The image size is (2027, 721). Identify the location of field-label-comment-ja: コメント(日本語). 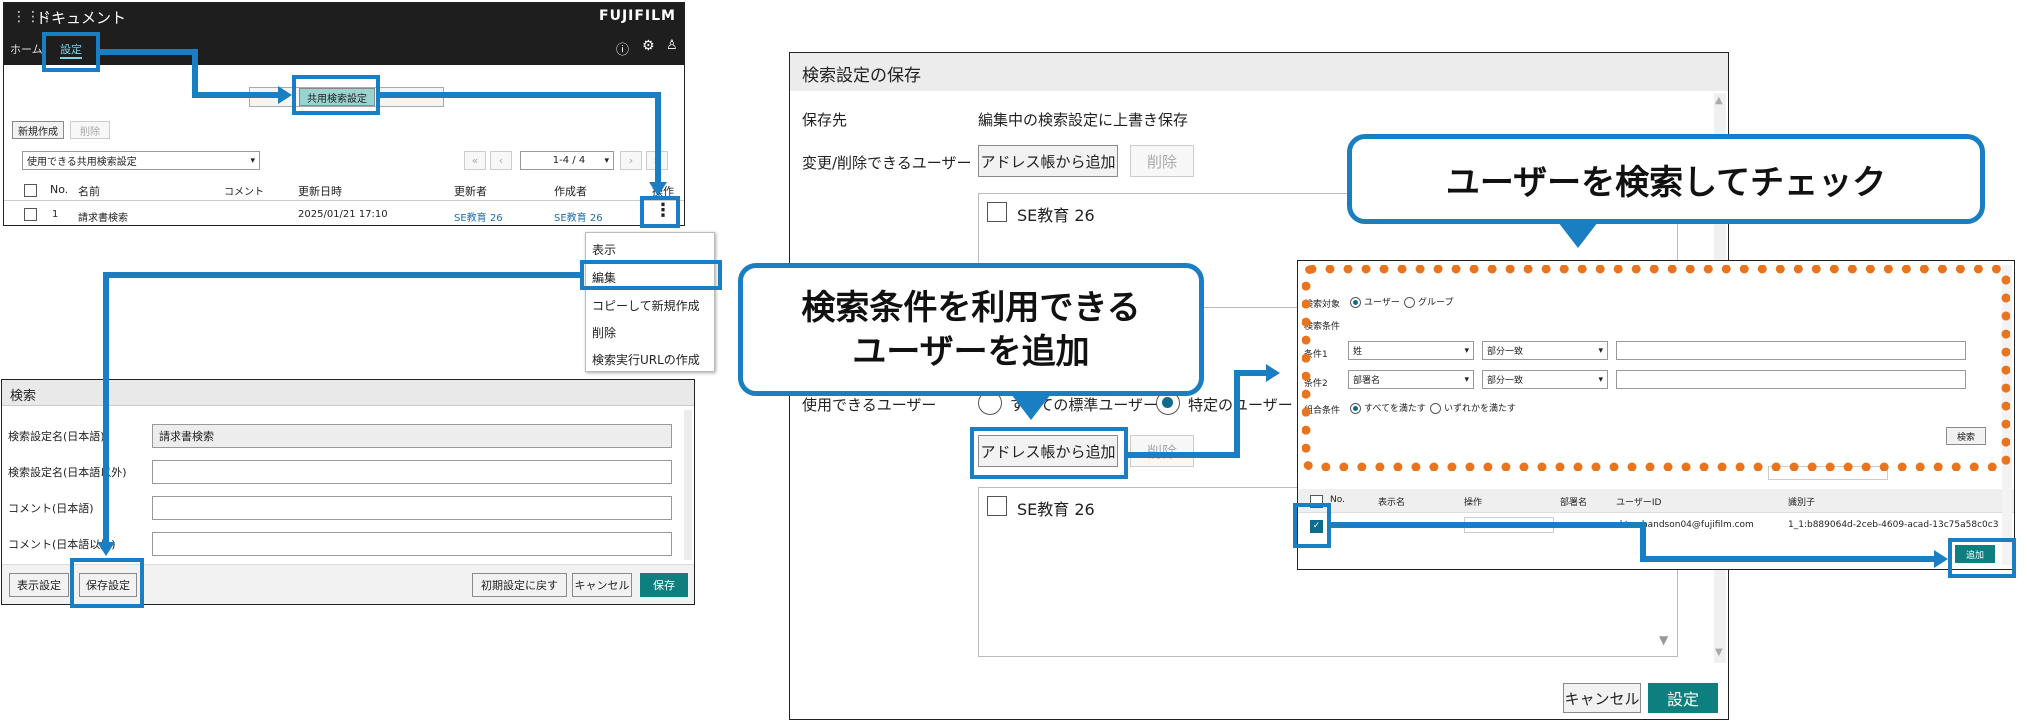
(51, 508).